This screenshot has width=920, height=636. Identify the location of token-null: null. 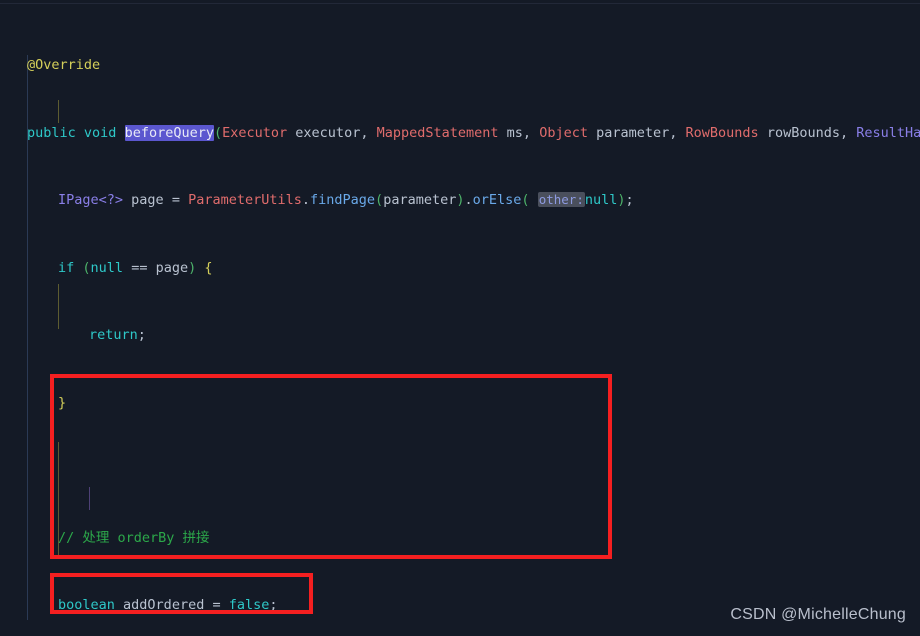
(107, 267).